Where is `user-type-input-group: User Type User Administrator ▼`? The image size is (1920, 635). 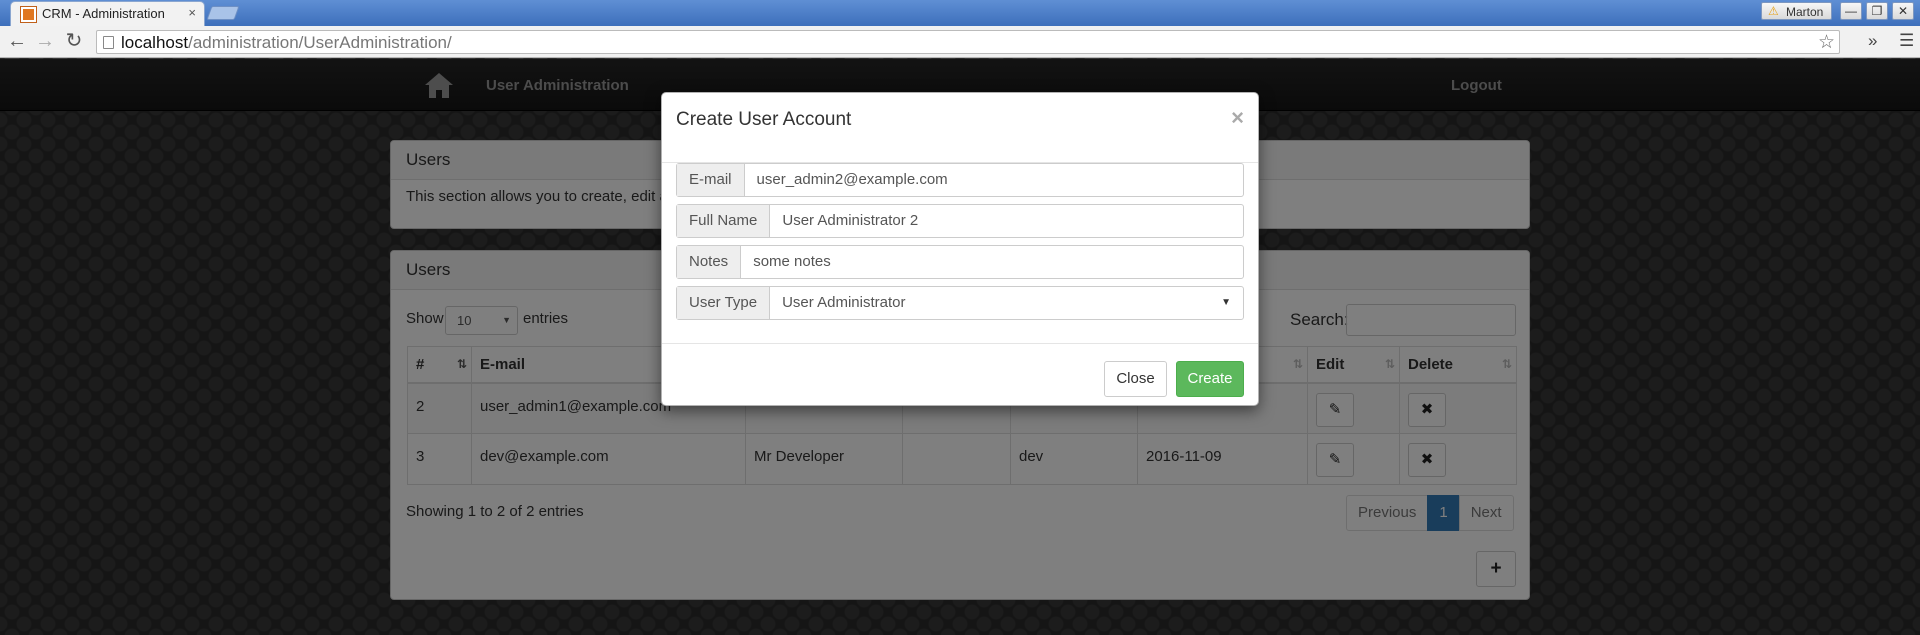
user-type-input-group: User Type User Administrator ▼ is located at coordinates (960, 303).